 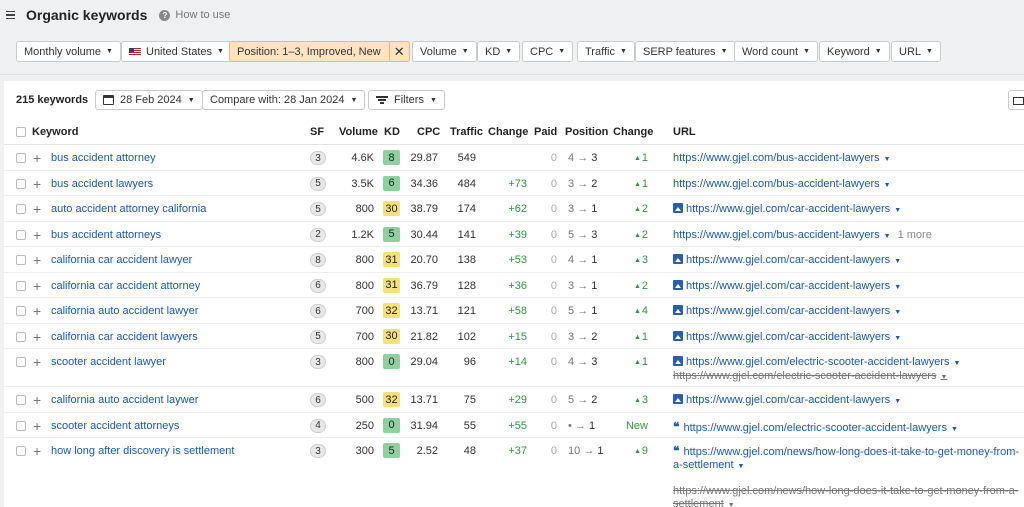 I want to click on monthly-volume-dropdown: Monthly volume ▼, so click(x=68, y=51).